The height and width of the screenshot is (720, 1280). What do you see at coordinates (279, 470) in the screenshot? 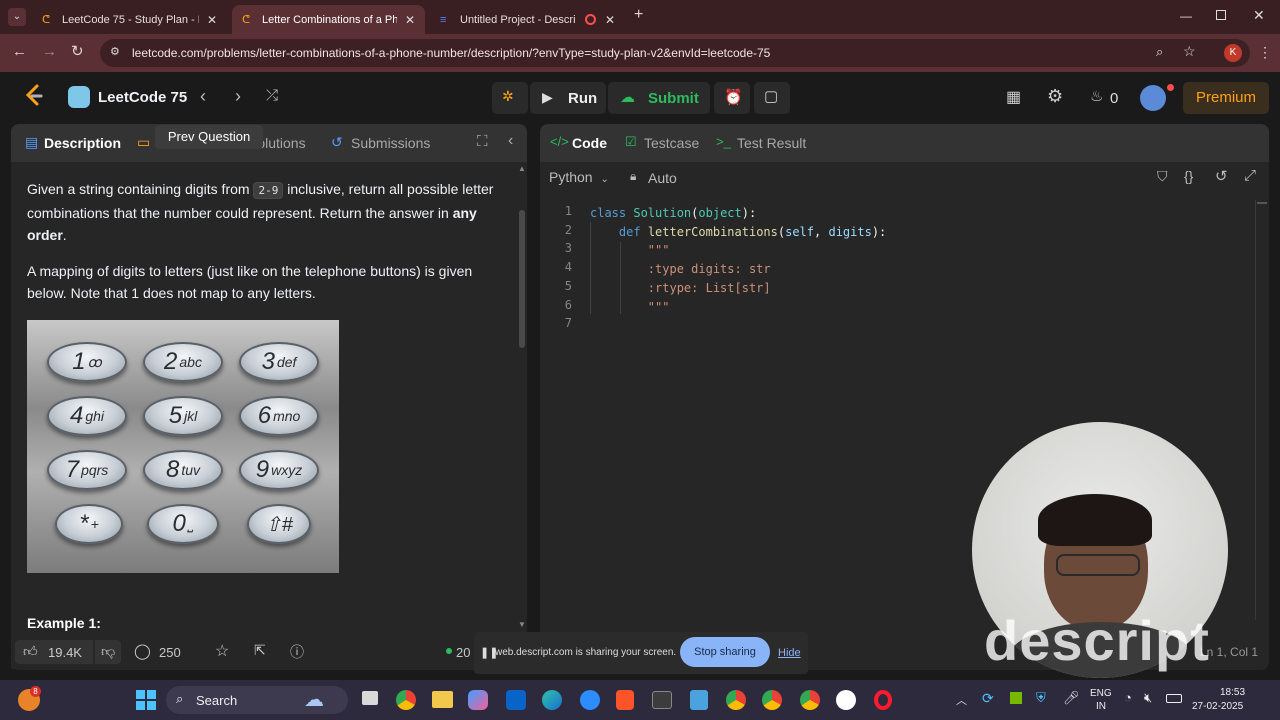
I see `keypad-key-9: 9 wxyz` at bounding box center [279, 470].